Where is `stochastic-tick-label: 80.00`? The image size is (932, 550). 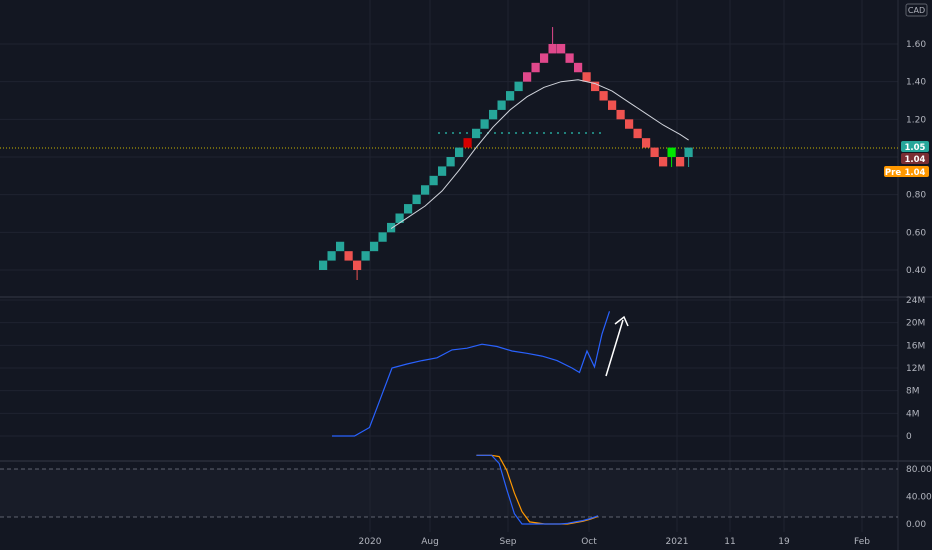
stochastic-tick-label: 80.00 is located at coordinates (919, 470).